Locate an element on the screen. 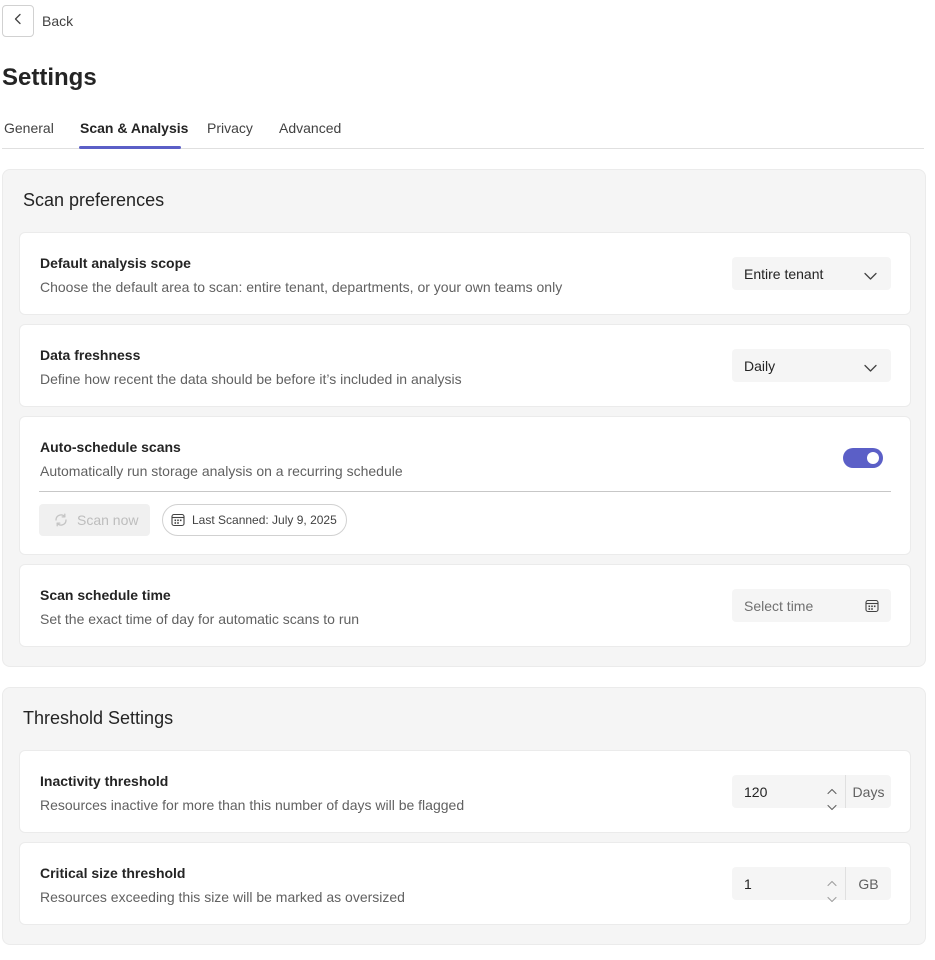 This screenshot has width=935, height=960. time-placeholder: Select time is located at coordinates (779, 605).